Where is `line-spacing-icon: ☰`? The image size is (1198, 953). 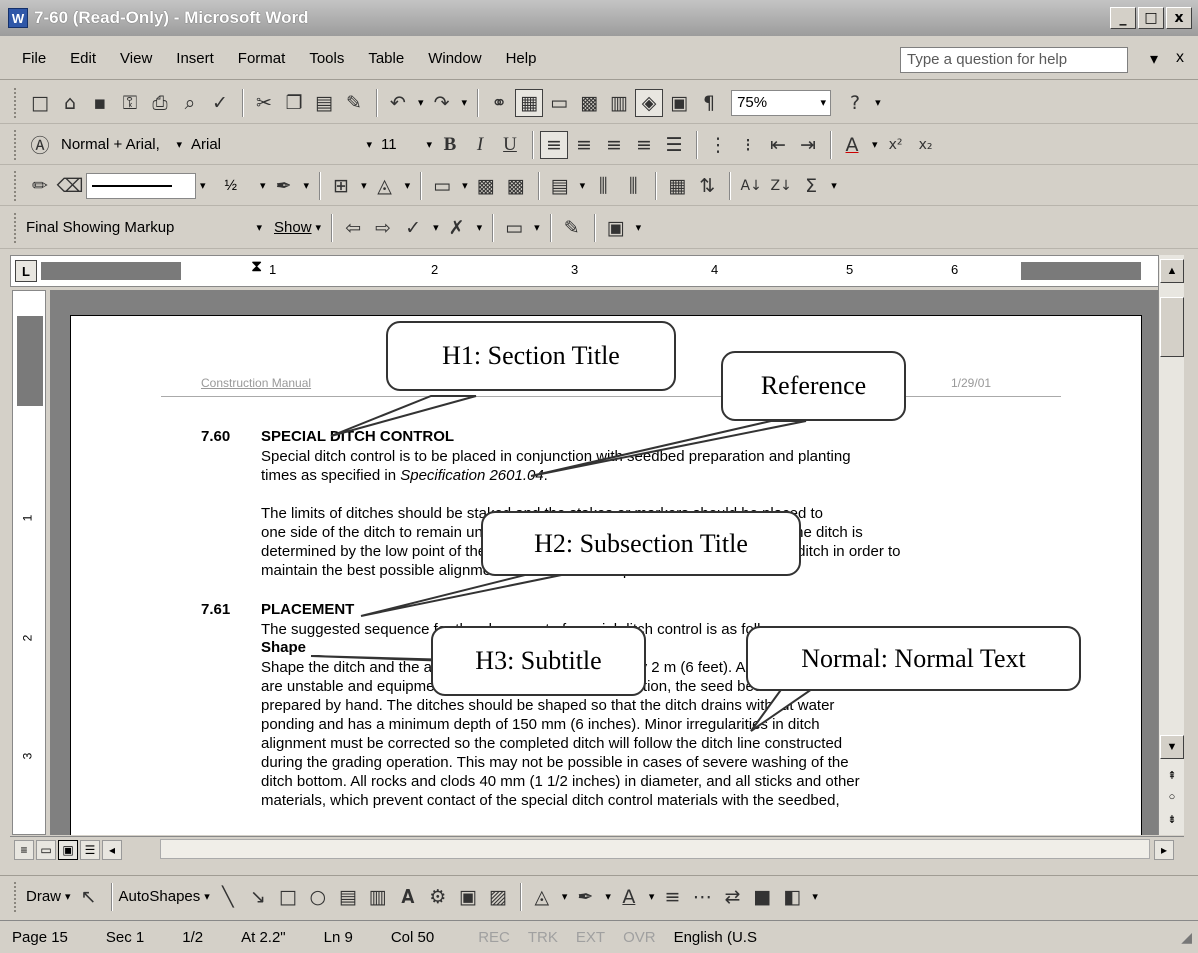
line-spacing-icon: ☰ is located at coordinates (674, 145).